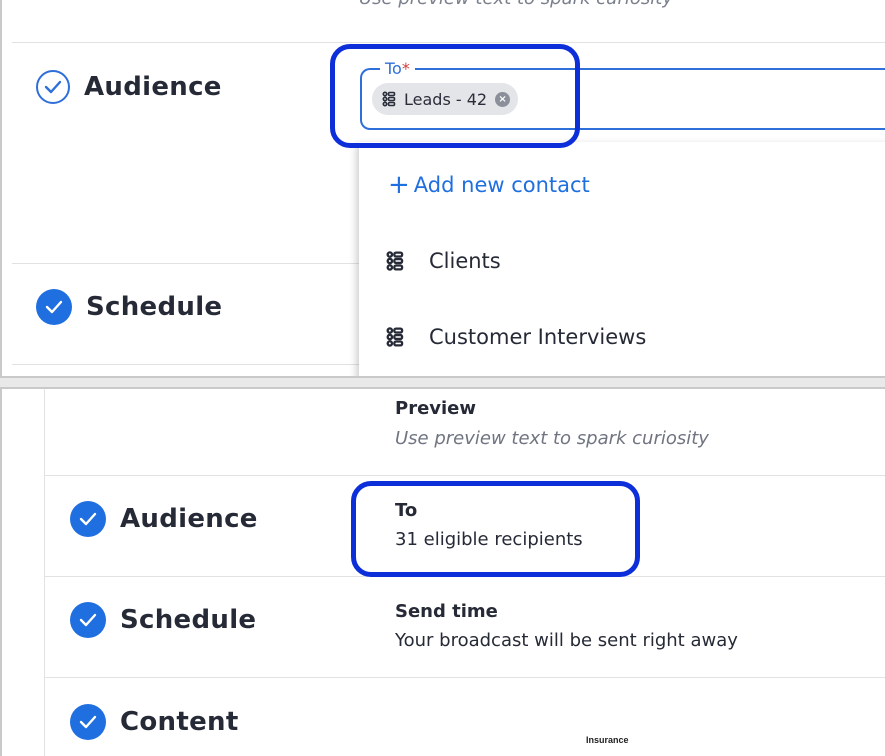 The image size is (885, 756). I want to click on step-label: Content, so click(179, 722).